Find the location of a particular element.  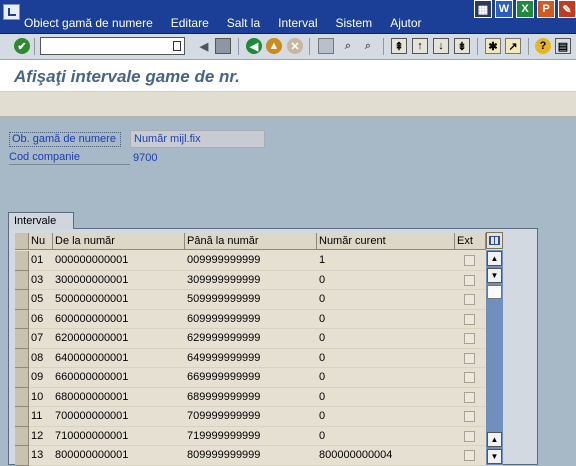

column-header-4: Ext is located at coordinates (470, 241).